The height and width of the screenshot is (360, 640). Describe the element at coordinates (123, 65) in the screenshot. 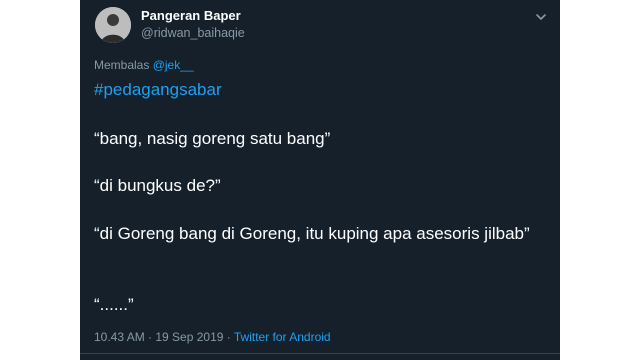

I see `reply-prefix: Membalas` at that location.